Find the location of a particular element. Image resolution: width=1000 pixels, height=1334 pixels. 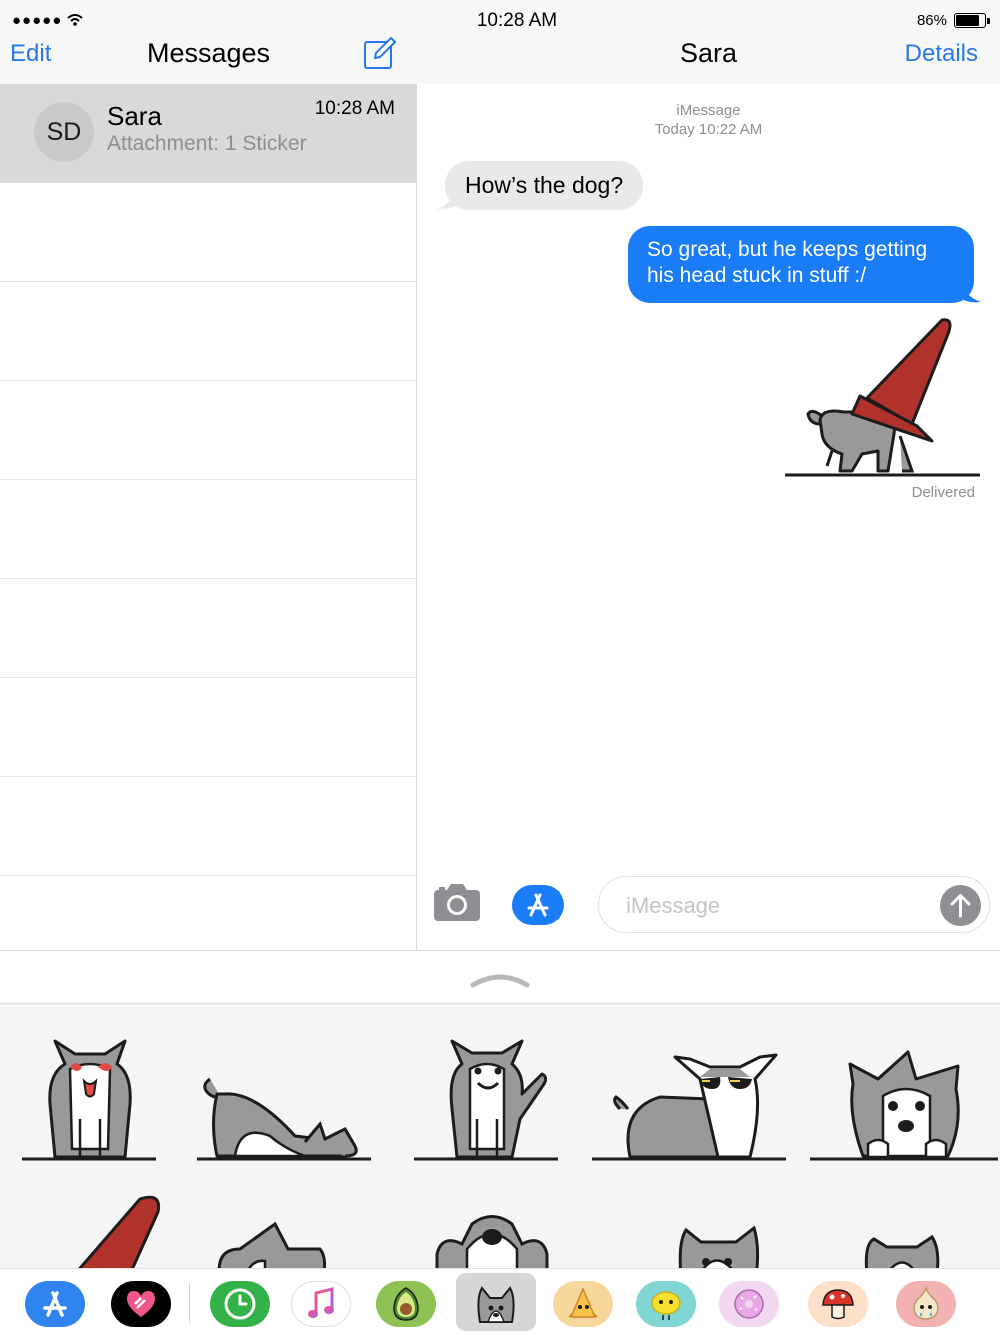

battery-tip is located at coordinates (988, 21).